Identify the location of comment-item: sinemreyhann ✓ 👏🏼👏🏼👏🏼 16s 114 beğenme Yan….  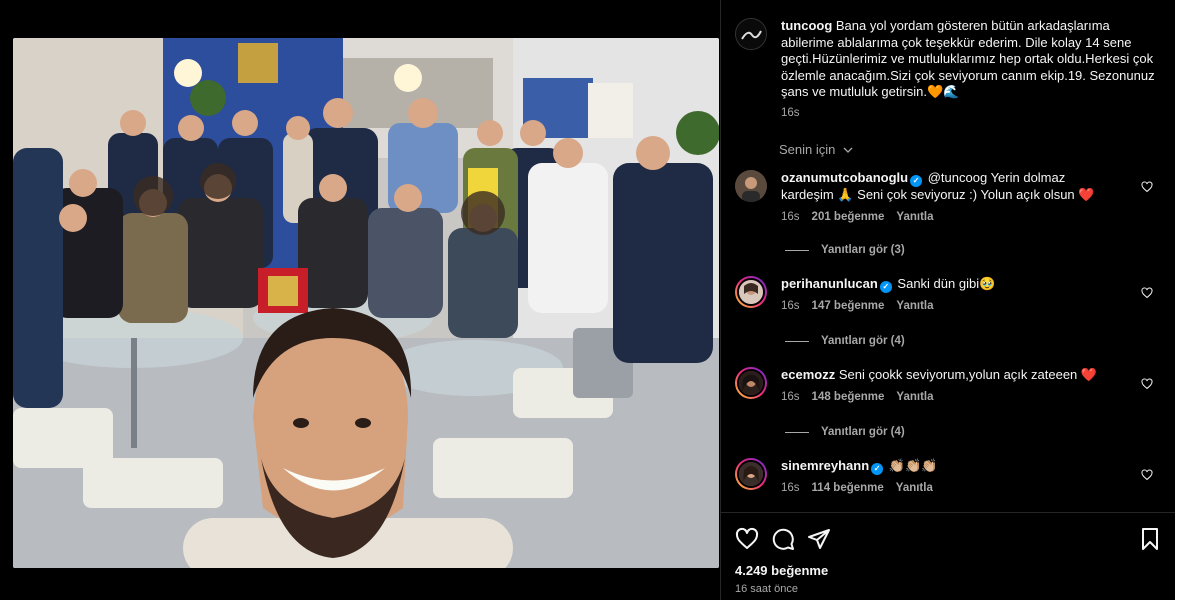
(950, 476).